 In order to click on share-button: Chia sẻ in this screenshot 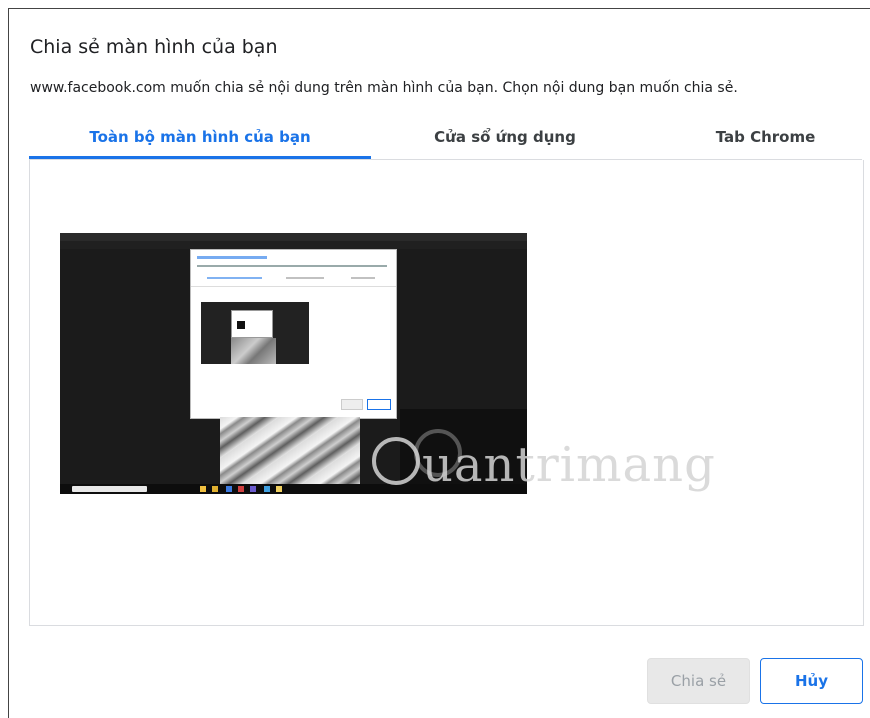, I will do `click(698, 681)`.